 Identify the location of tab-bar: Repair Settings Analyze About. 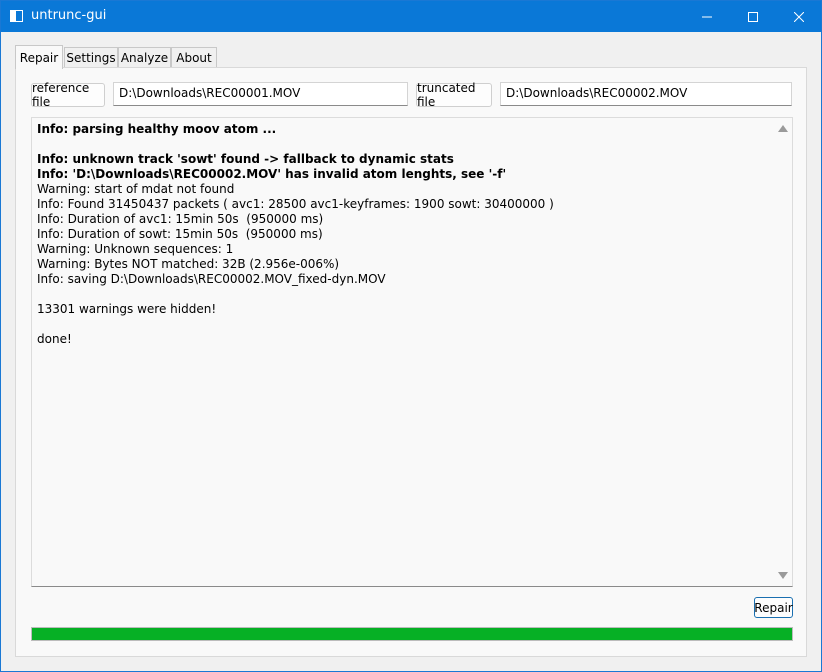
(215, 57).